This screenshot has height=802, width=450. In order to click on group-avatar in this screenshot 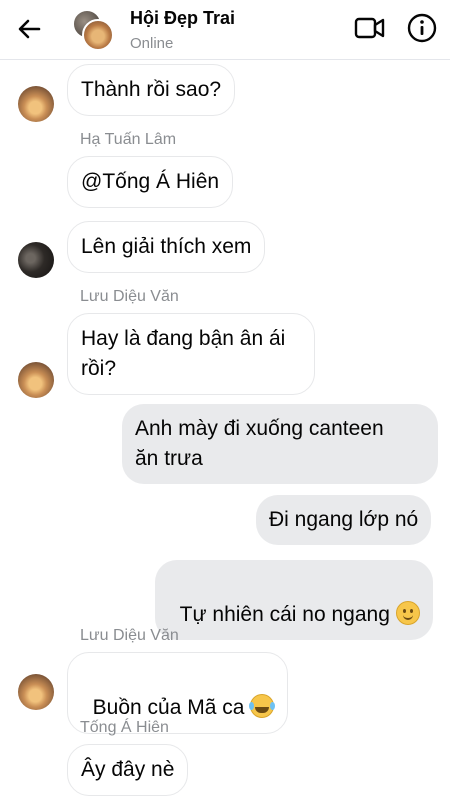, I will do `click(93, 30)`.